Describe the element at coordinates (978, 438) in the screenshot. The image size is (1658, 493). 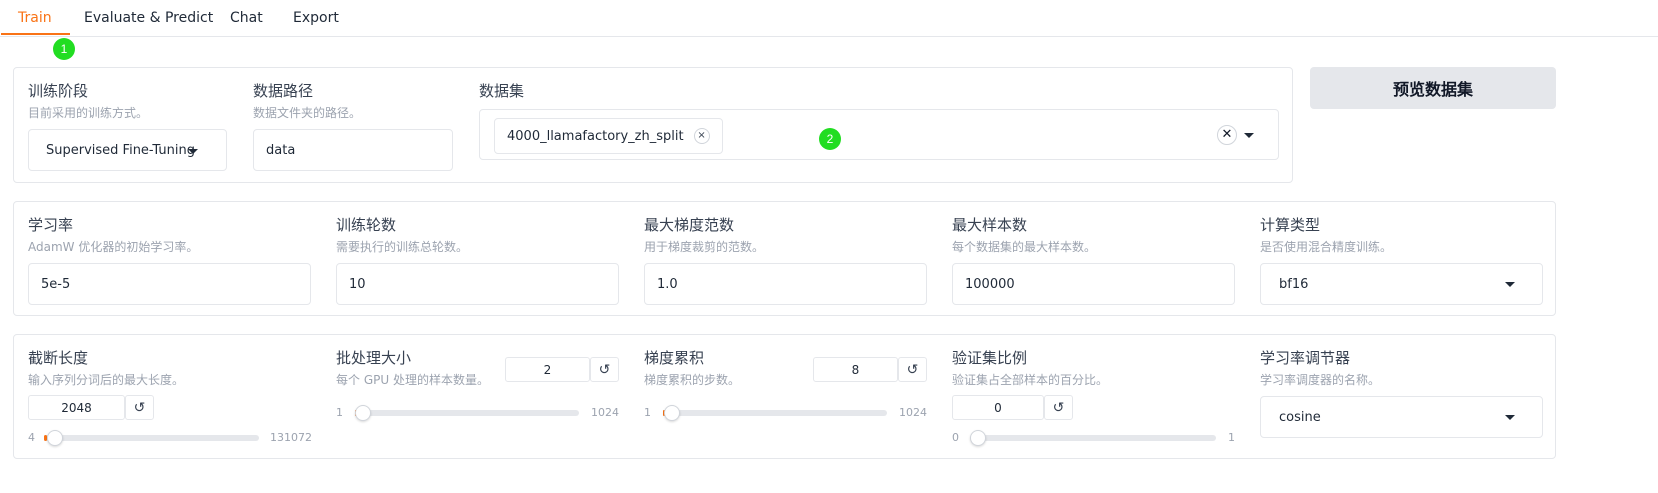
I see `val-size-thumb` at that location.